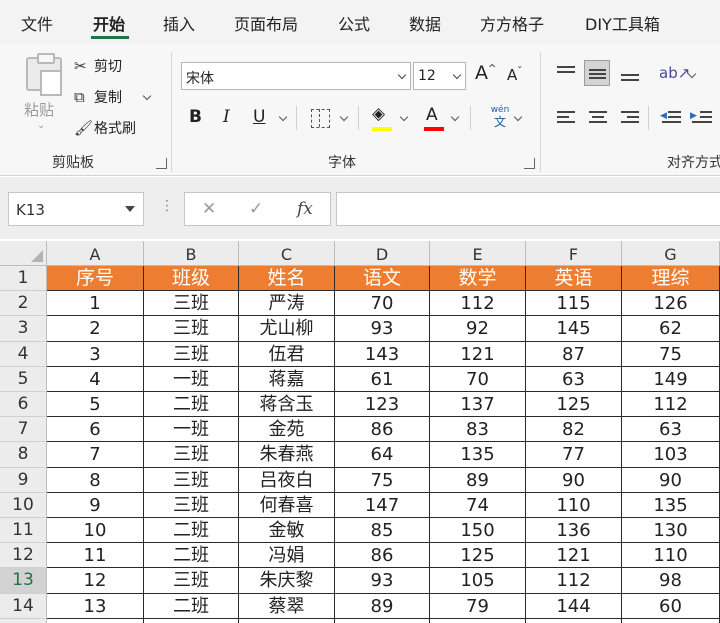 This screenshot has width=720, height=623. I want to click on column-header-A: A, so click(95, 253).